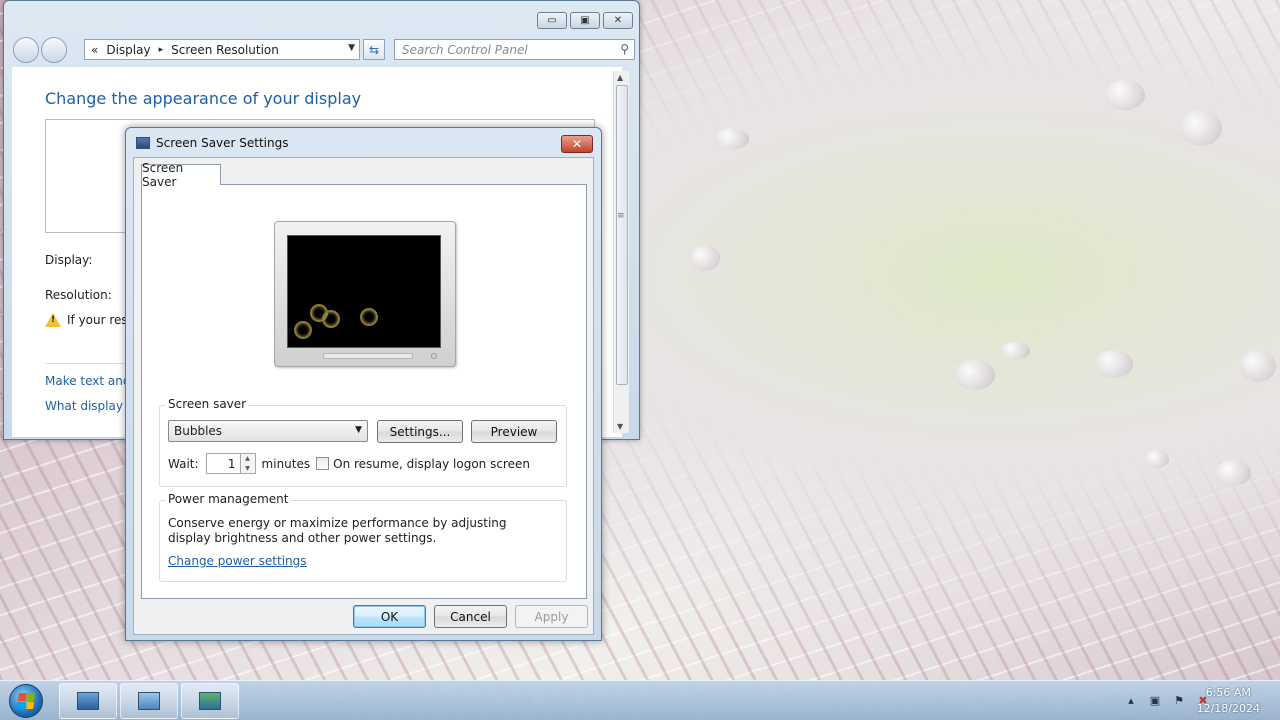 This screenshot has height=720, width=1280. What do you see at coordinates (323, 463) in the screenshot?
I see `resume-logon-checkbox` at bounding box center [323, 463].